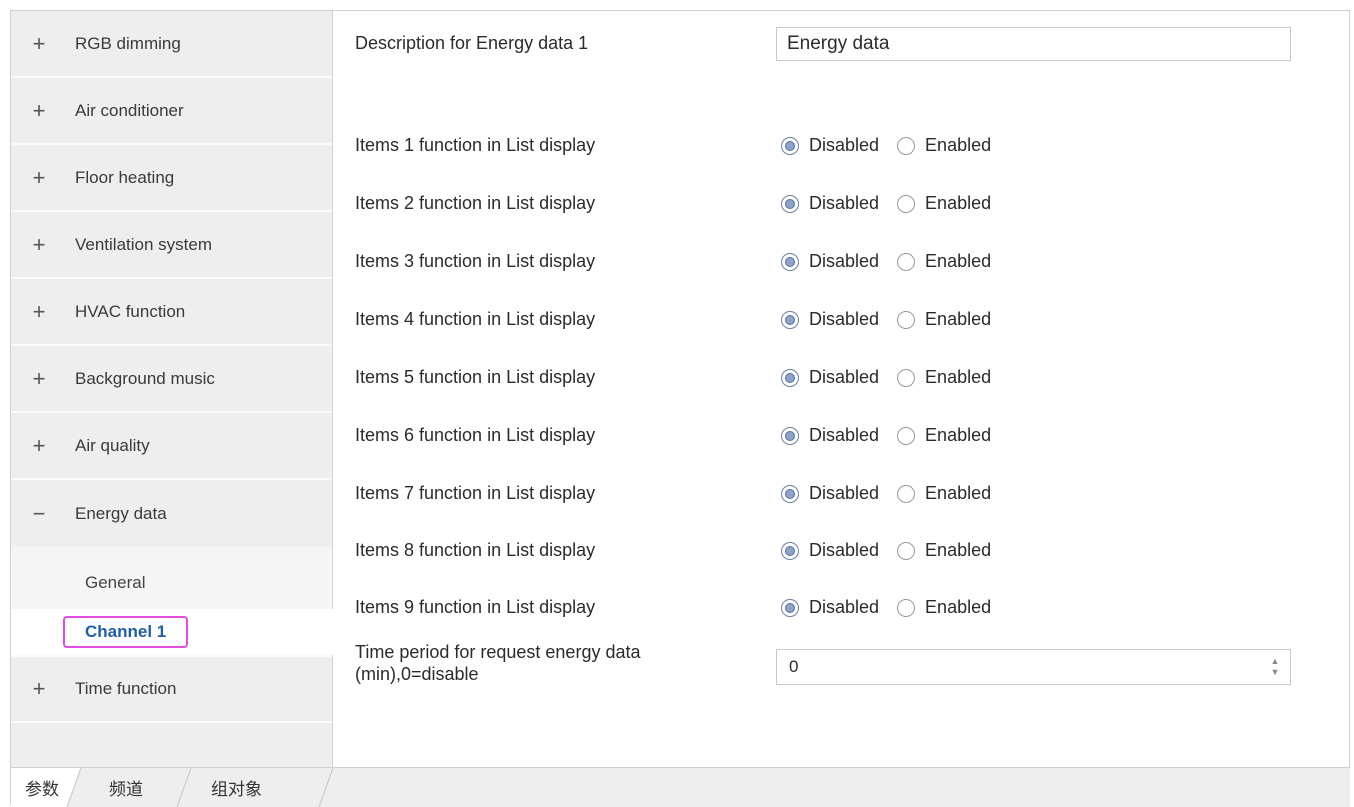  What do you see at coordinates (130, 311) in the screenshot?
I see `sidebar-item-label: HVAC function` at bounding box center [130, 311].